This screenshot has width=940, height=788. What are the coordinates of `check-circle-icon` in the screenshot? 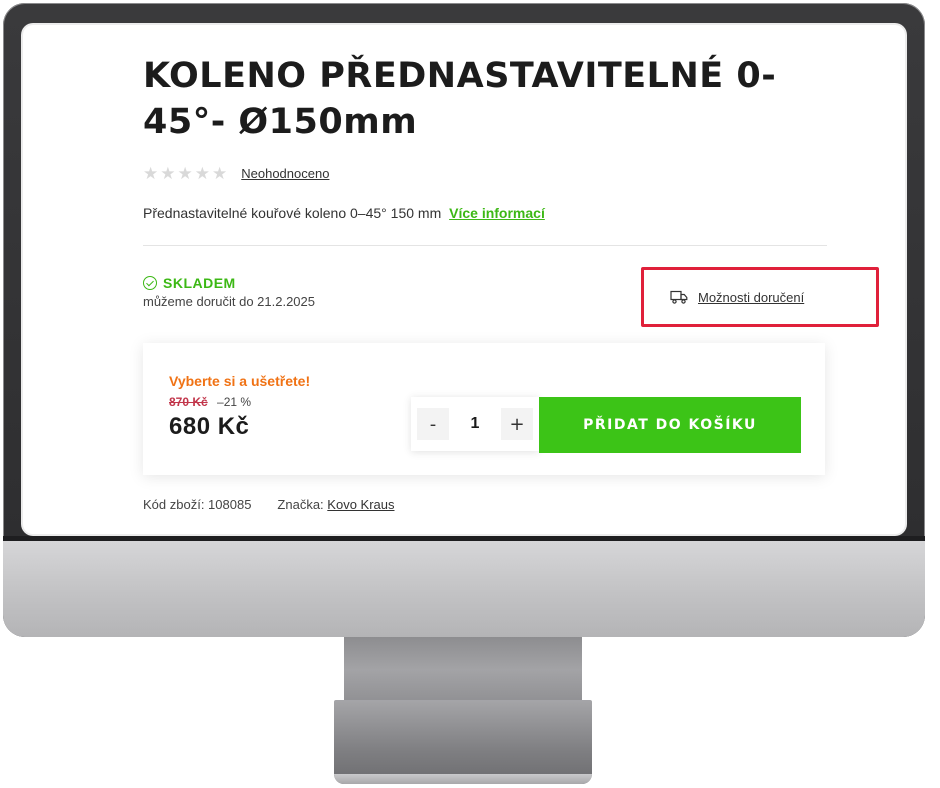 It's located at (150, 283).